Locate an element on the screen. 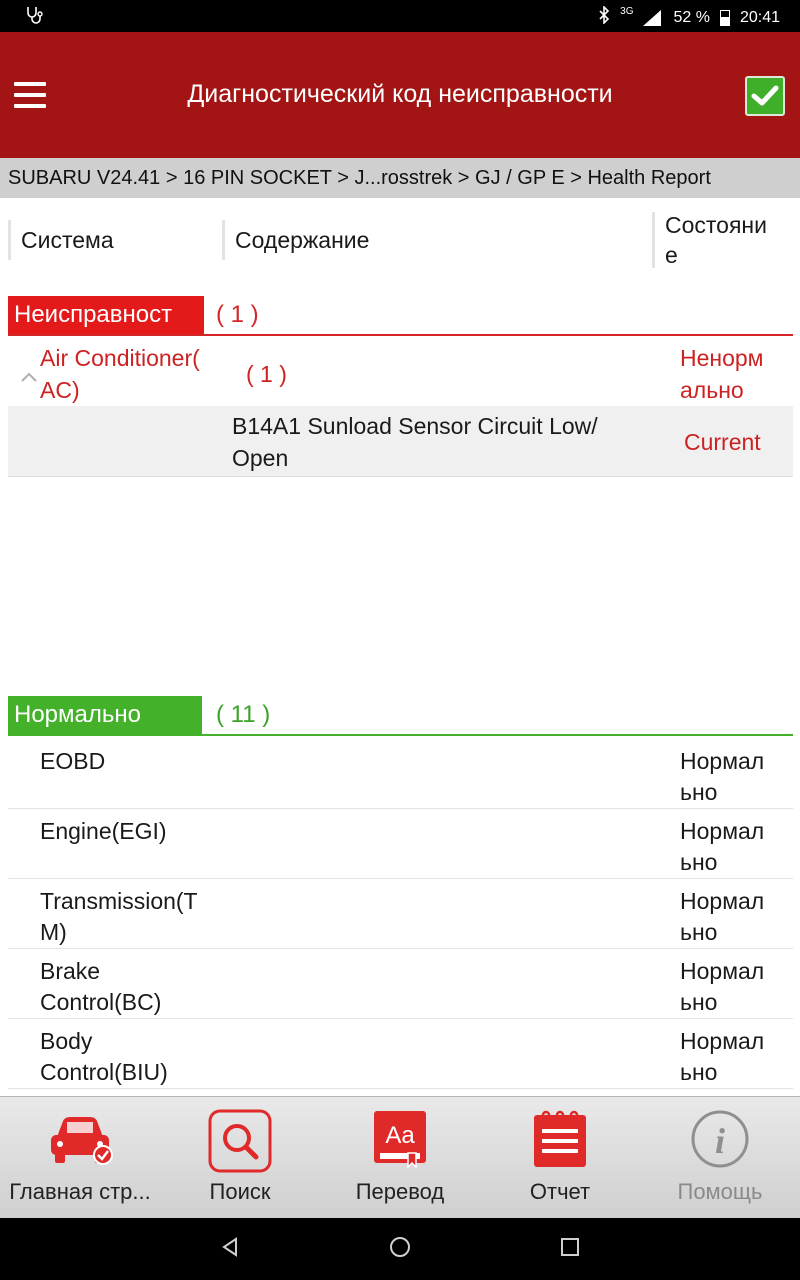  info-icon: i is located at coordinates (720, 1141).